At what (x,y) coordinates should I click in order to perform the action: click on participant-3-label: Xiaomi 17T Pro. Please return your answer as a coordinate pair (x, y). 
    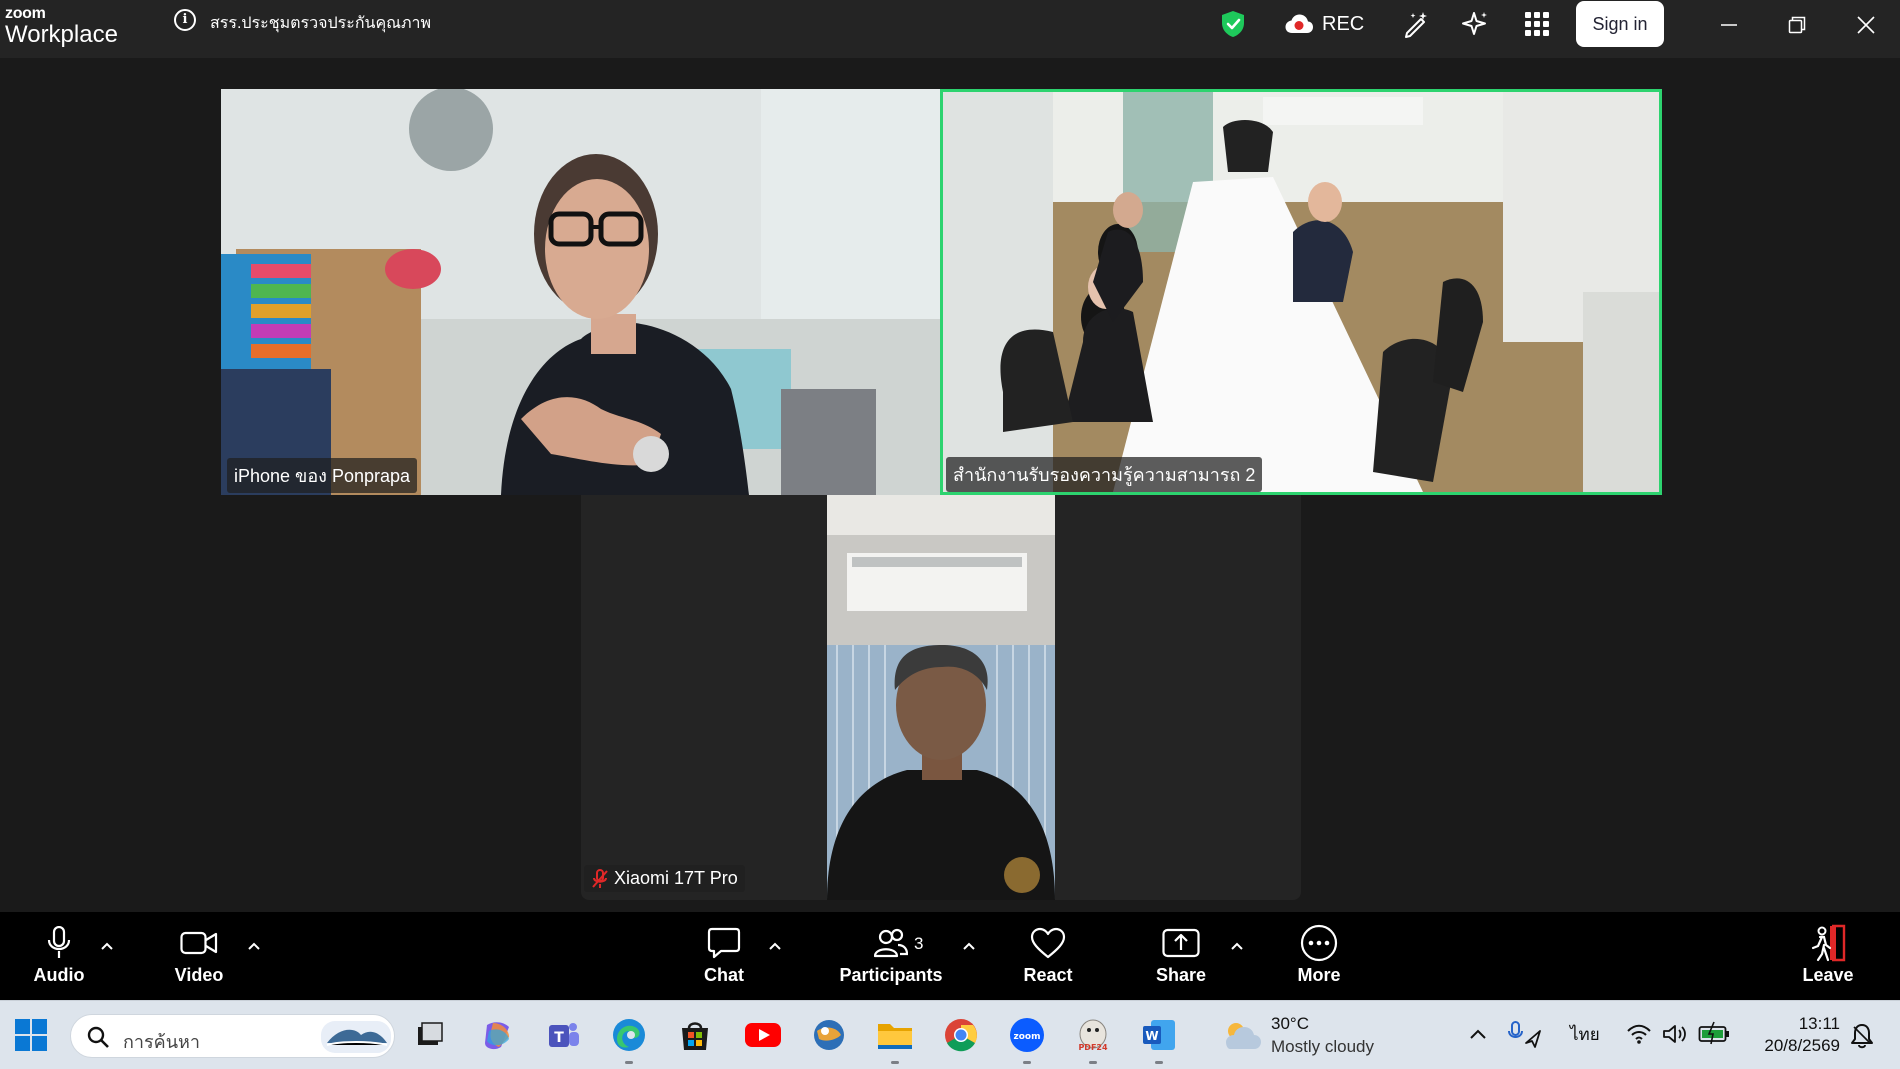
    Looking at the image, I should click on (664, 878).